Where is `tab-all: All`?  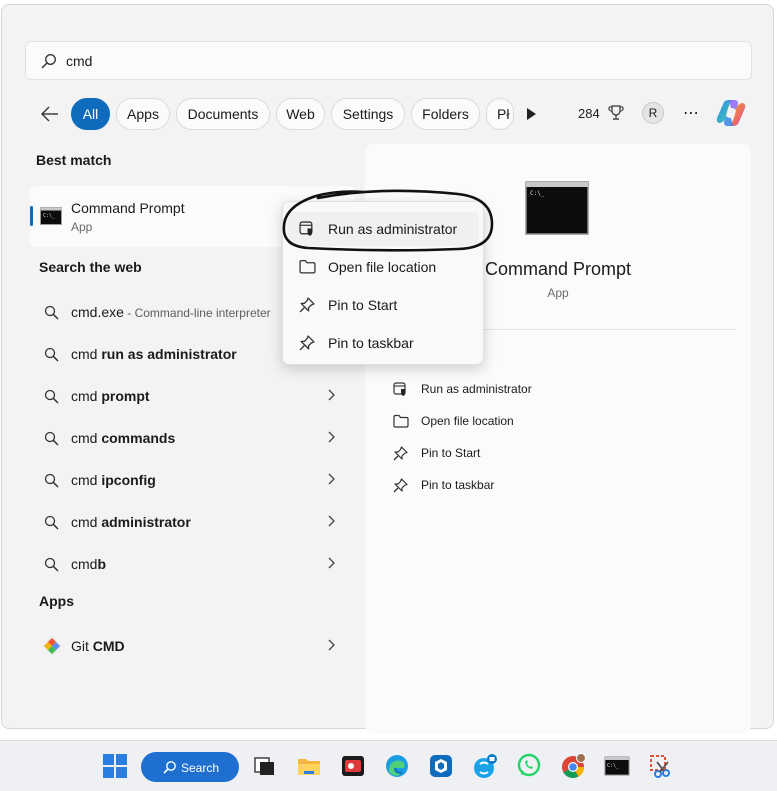 tab-all: All is located at coordinates (90, 114).